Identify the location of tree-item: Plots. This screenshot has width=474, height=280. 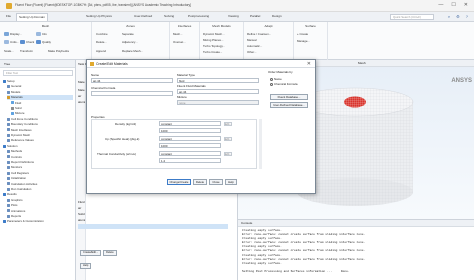
(40, 205).